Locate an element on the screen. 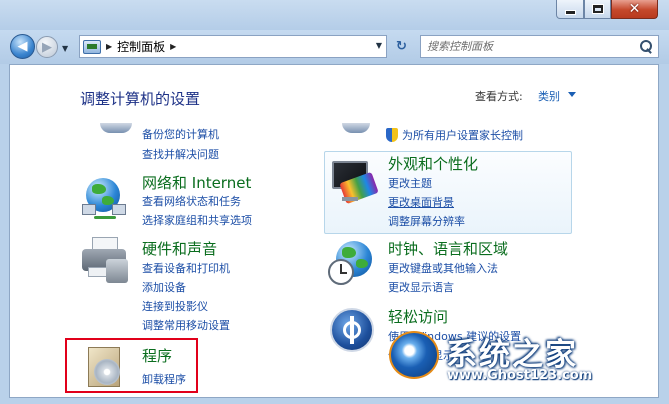 The image size is (669, 404). forward-arrow-icon: ▶ is located at coordinates (47, 47).